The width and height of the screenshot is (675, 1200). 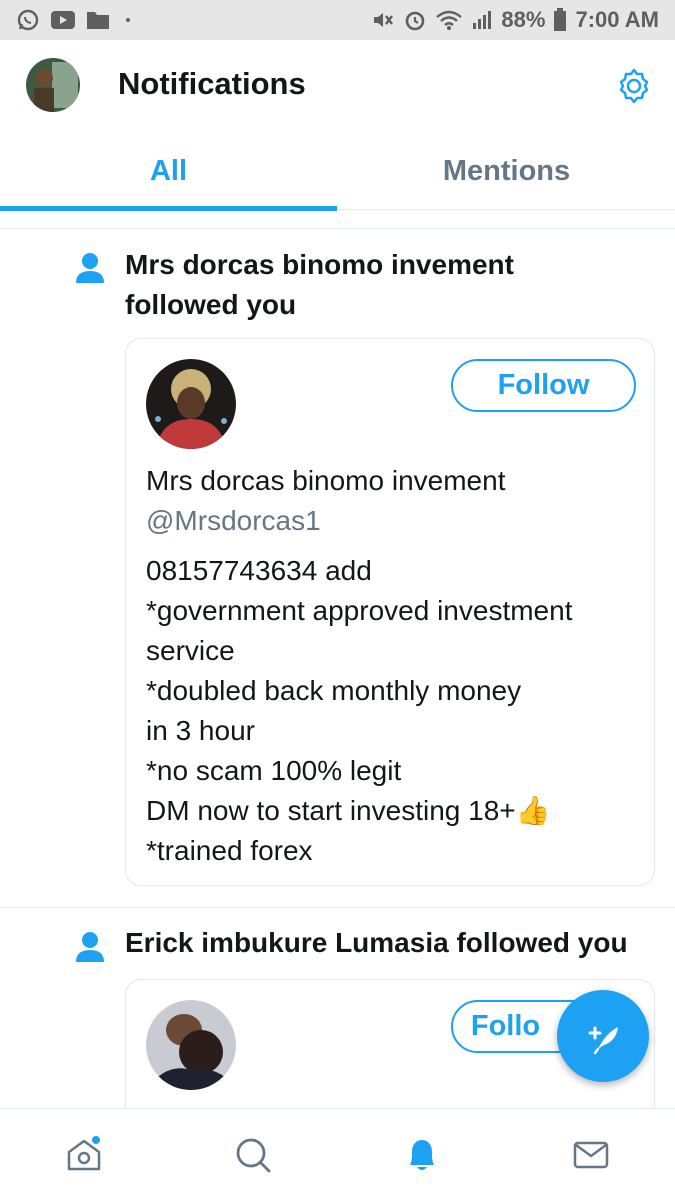 What do you see at coordinates (376, 942) in the screenshot?
I see `notification-line: Erick imbukure Lumasia followed you` at bounding box center [376, 942].